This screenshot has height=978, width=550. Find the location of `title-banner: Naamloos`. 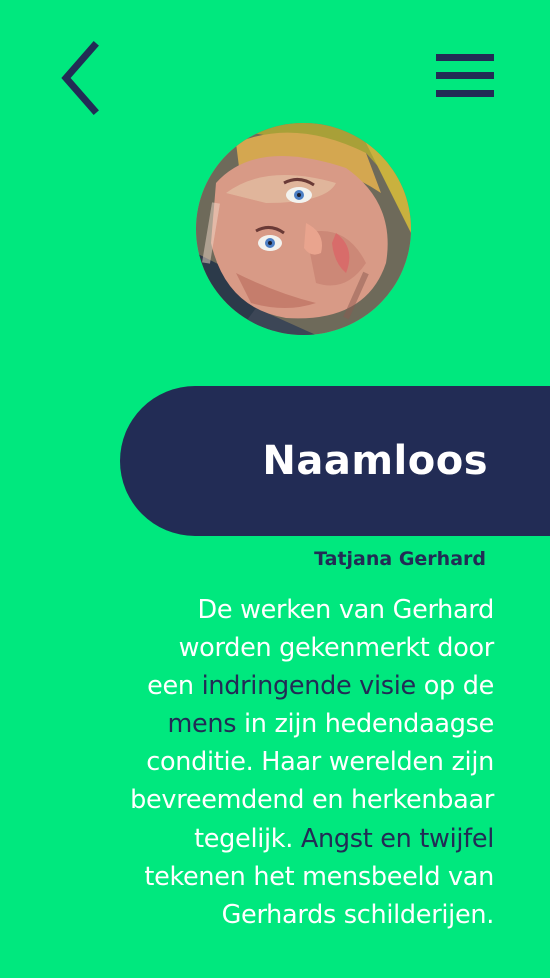

title-banner: Naamloos is located at coordinates (335, 461).